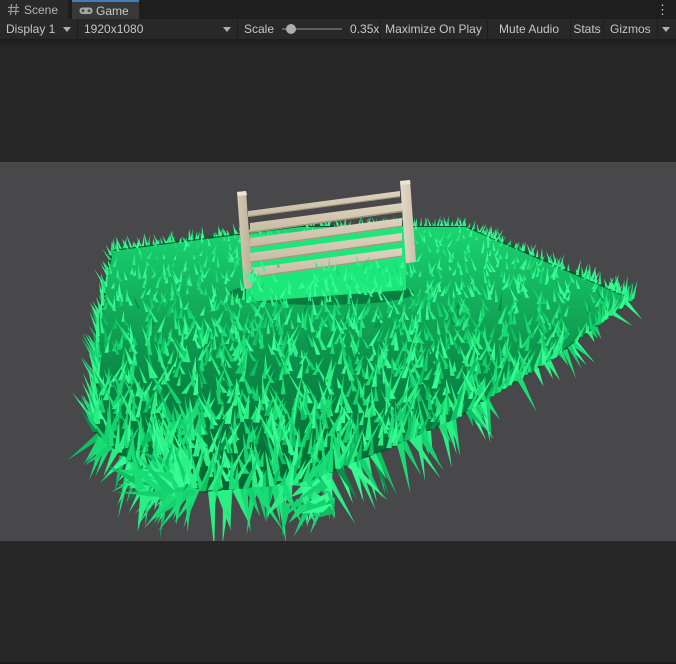 The width and height of the screenshot is (676, 664). What do you see at coordinates (13, 9) in the screenshot?
I see `scene-grid-icon` at bounding box center [13, 9].